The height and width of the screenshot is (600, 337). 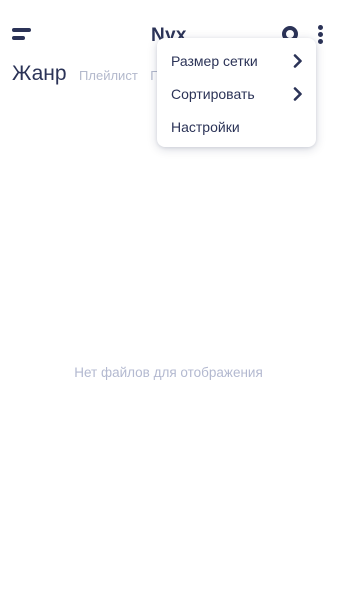 I want to click on category-tabs: Жанр Плейлист П, so click(x=86, y=74).